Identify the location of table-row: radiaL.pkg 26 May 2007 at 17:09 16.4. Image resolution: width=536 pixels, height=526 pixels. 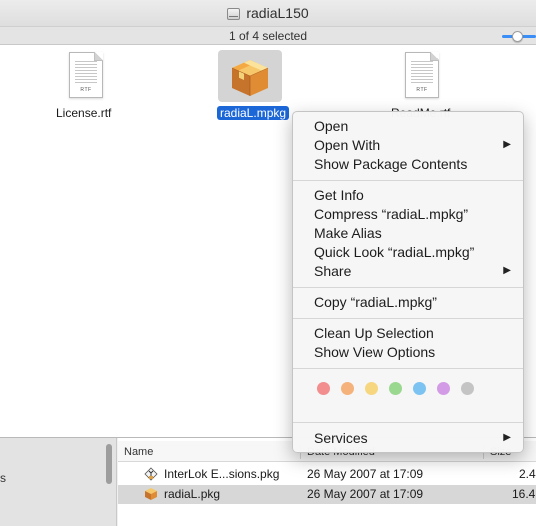
(327, 494).